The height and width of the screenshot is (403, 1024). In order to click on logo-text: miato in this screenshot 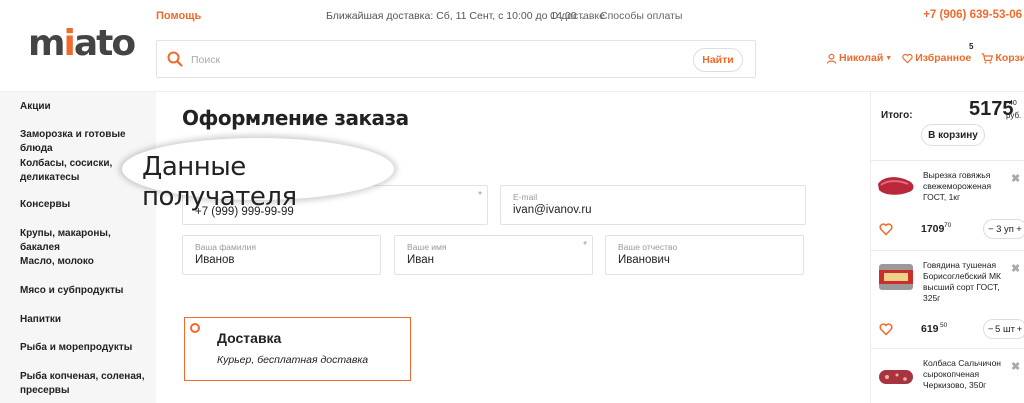, I will do `click(82, 43)`.